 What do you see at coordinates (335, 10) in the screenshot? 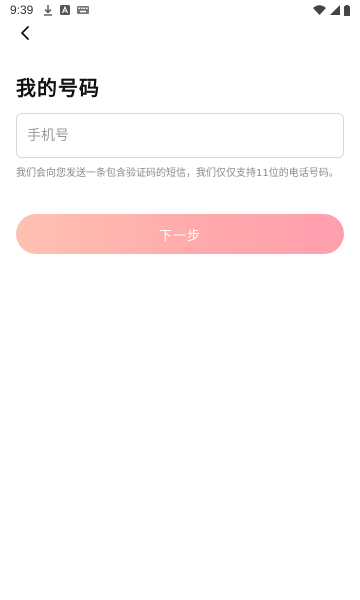
I see `signal-icon` at bounding box center [335, 10].